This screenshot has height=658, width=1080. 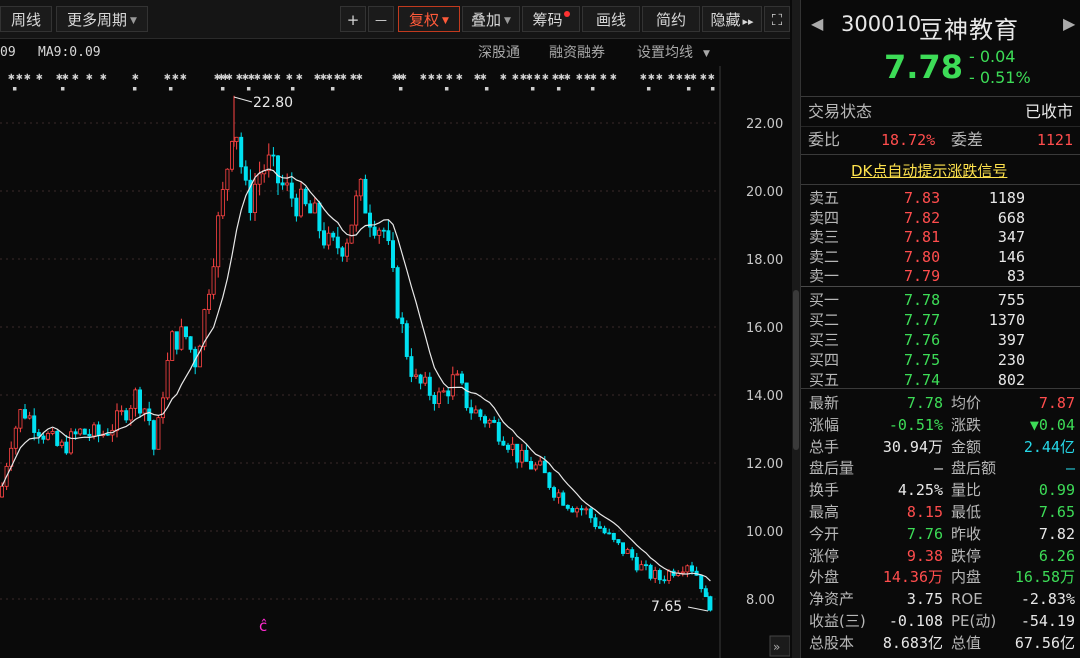 I want to click on bid-level-row: 买五 7.74 802, so click(x=940, y=380).